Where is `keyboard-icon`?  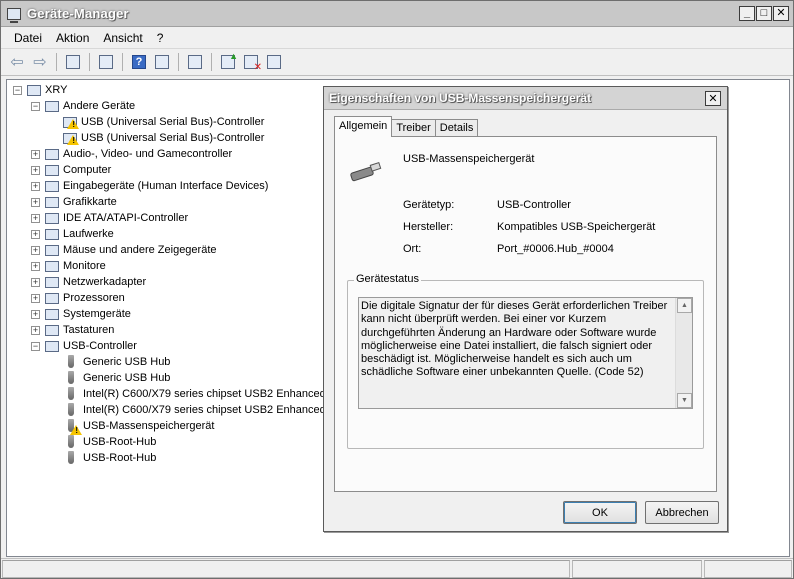
keyboard-icon is located at coordinates (52, 330).